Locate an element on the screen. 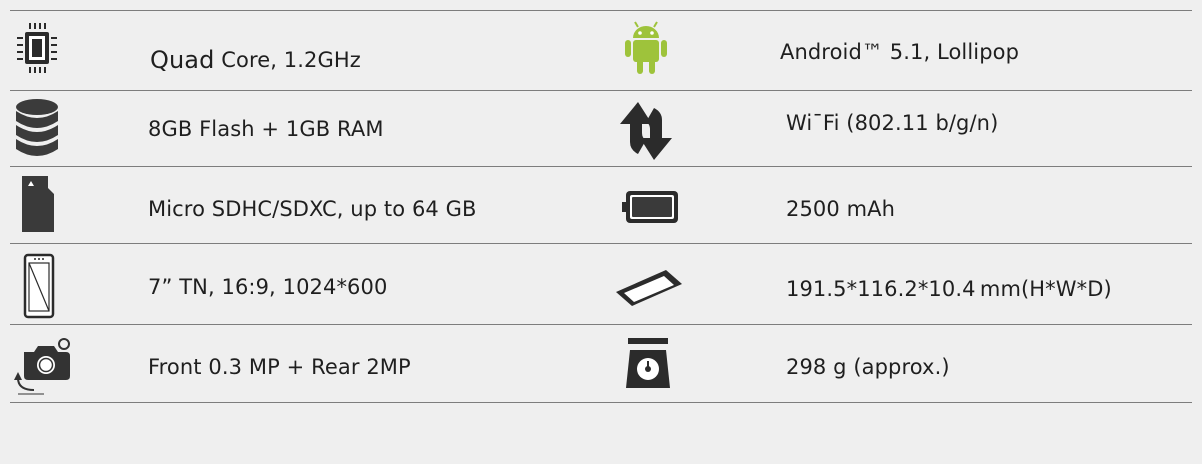 Image resolution: width=1202 pixels, height=464 pixels. cpu-bold: Quad is located at coordinates (182, 60).